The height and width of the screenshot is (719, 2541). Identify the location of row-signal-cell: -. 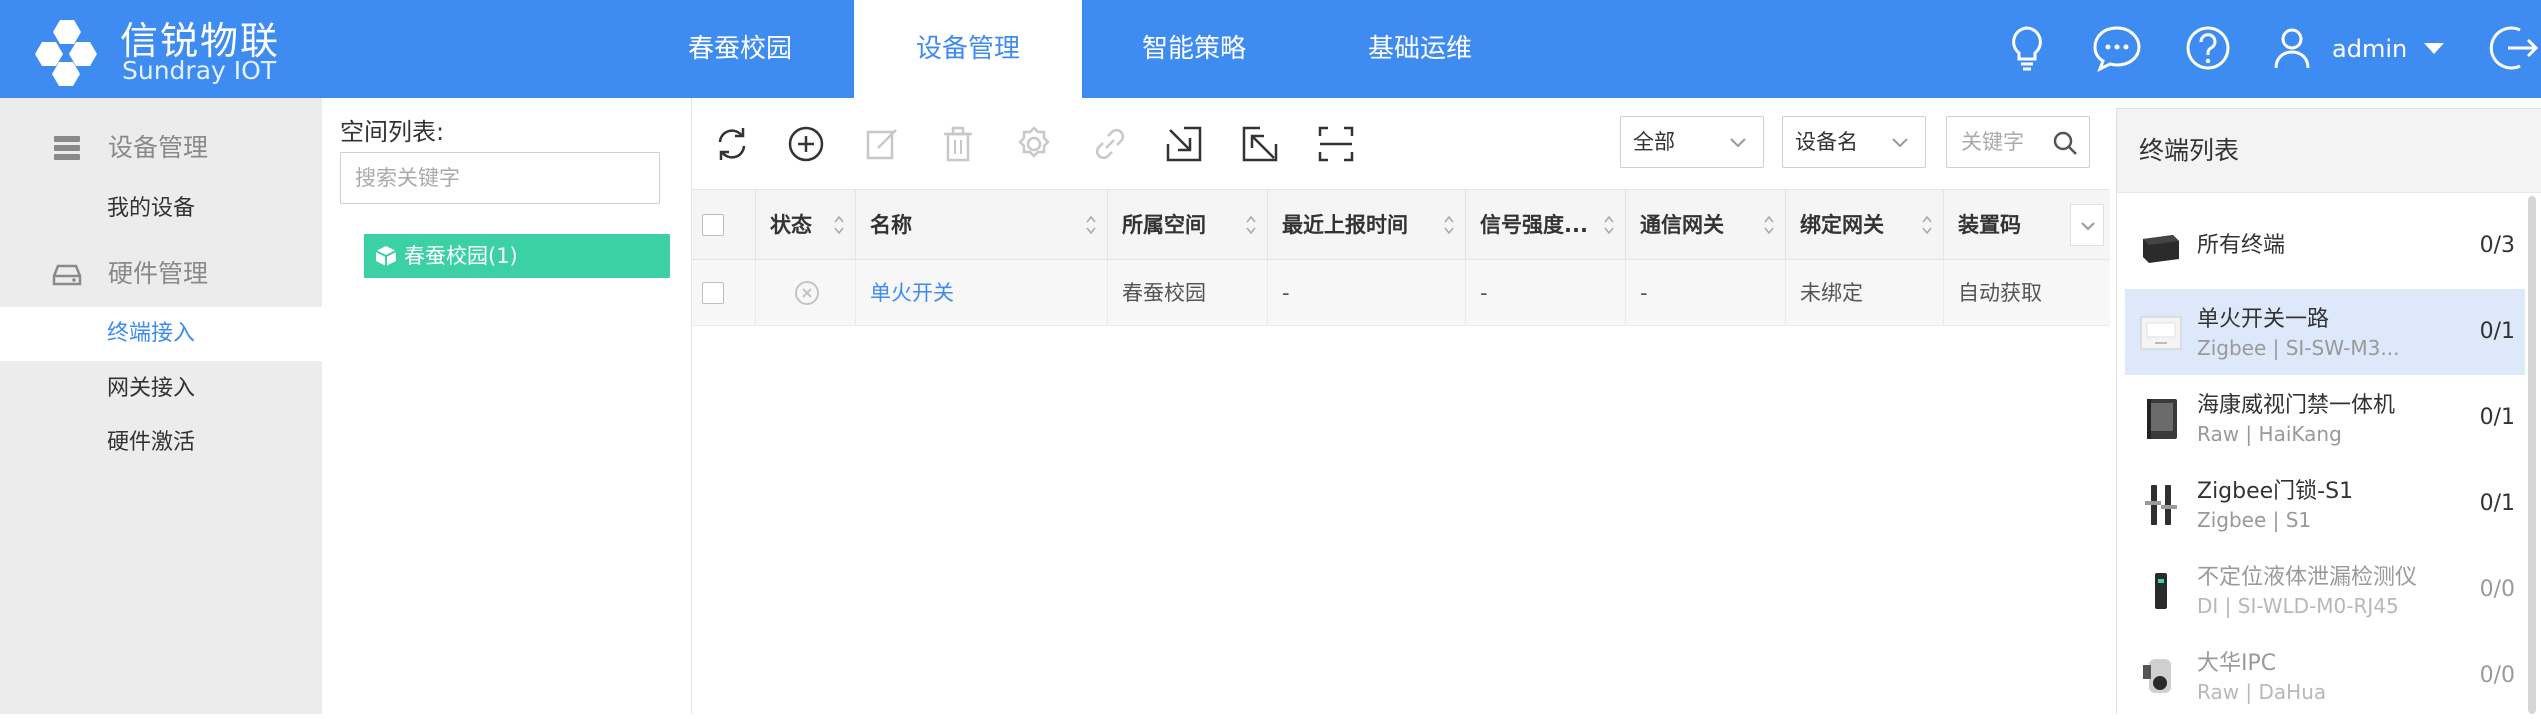
(1546, 293).